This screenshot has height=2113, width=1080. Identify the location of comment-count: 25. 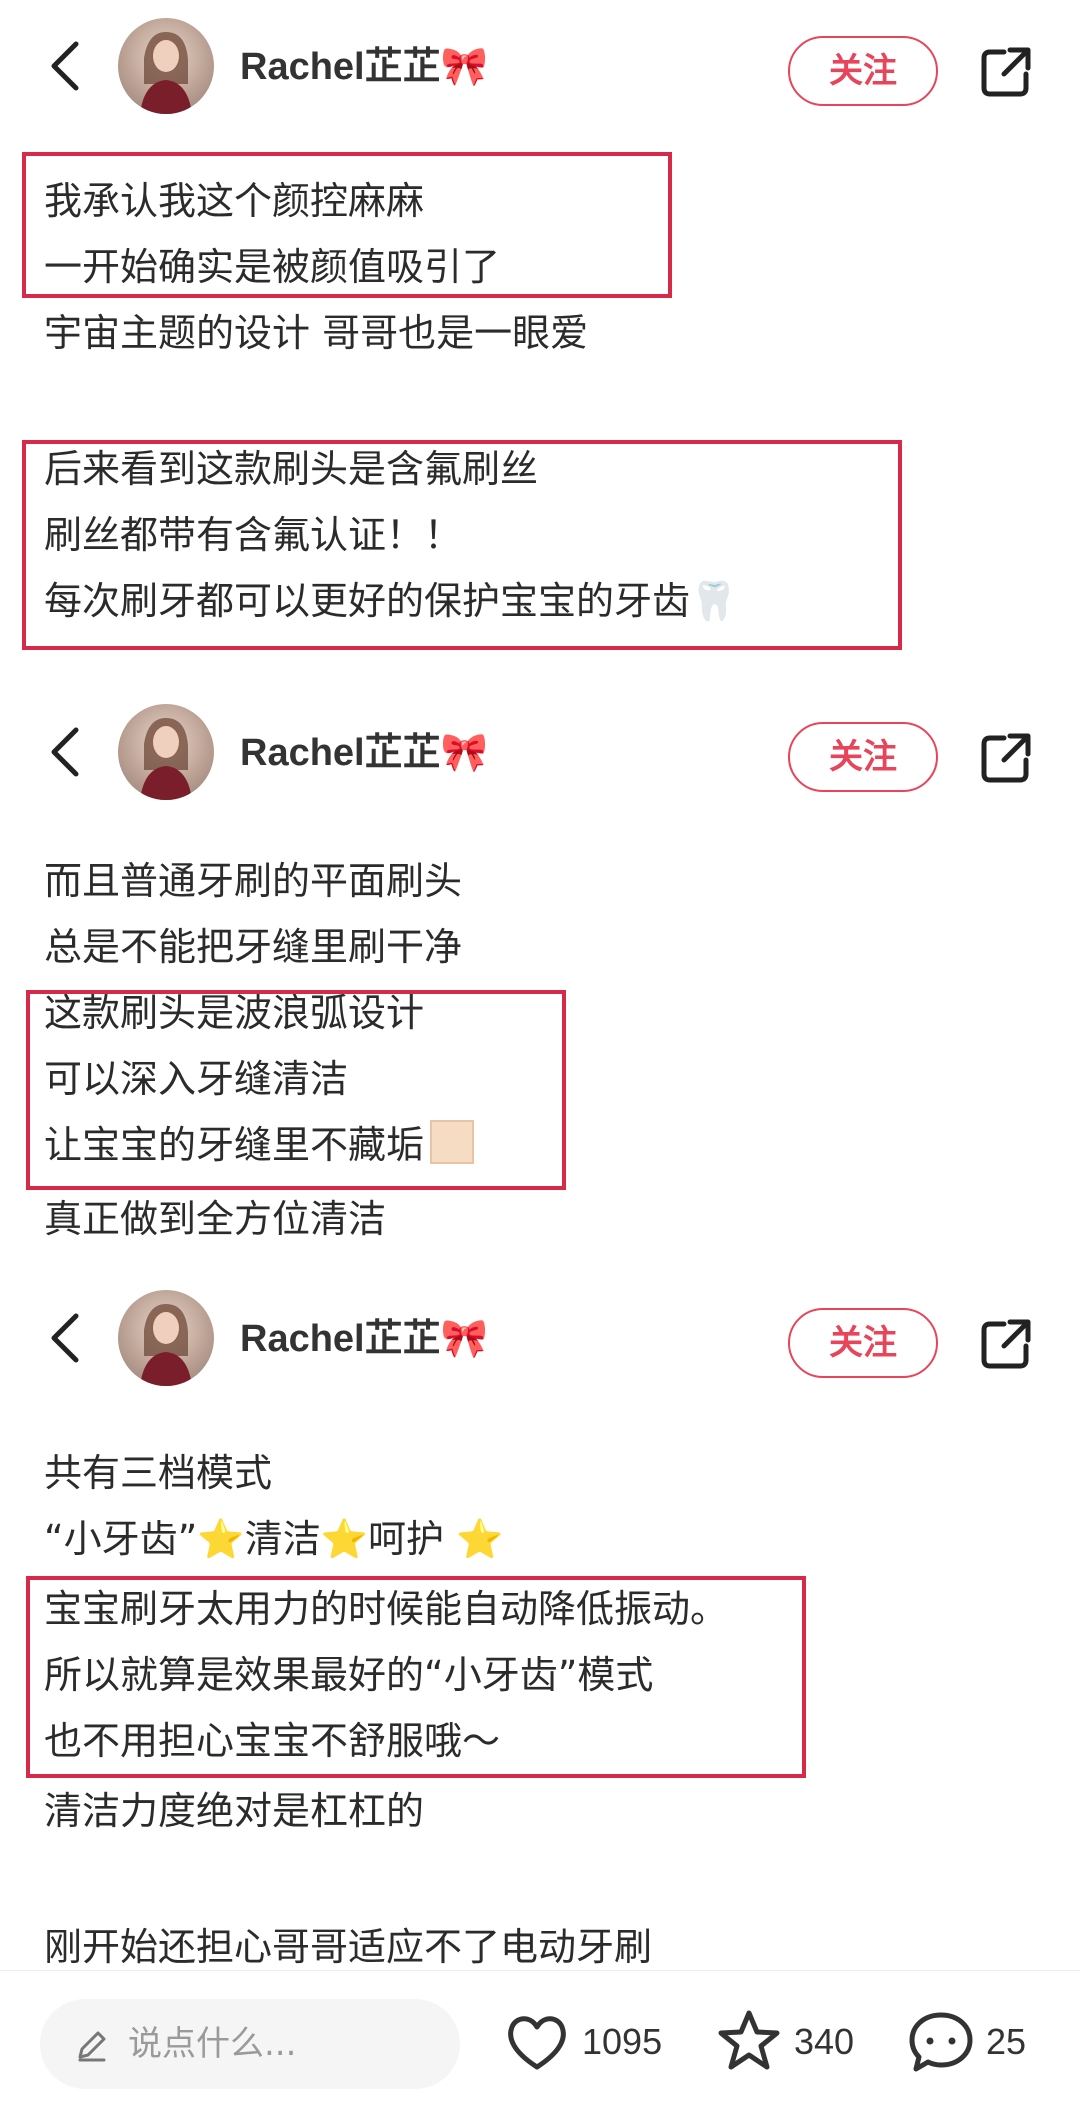
(1006, 2041).